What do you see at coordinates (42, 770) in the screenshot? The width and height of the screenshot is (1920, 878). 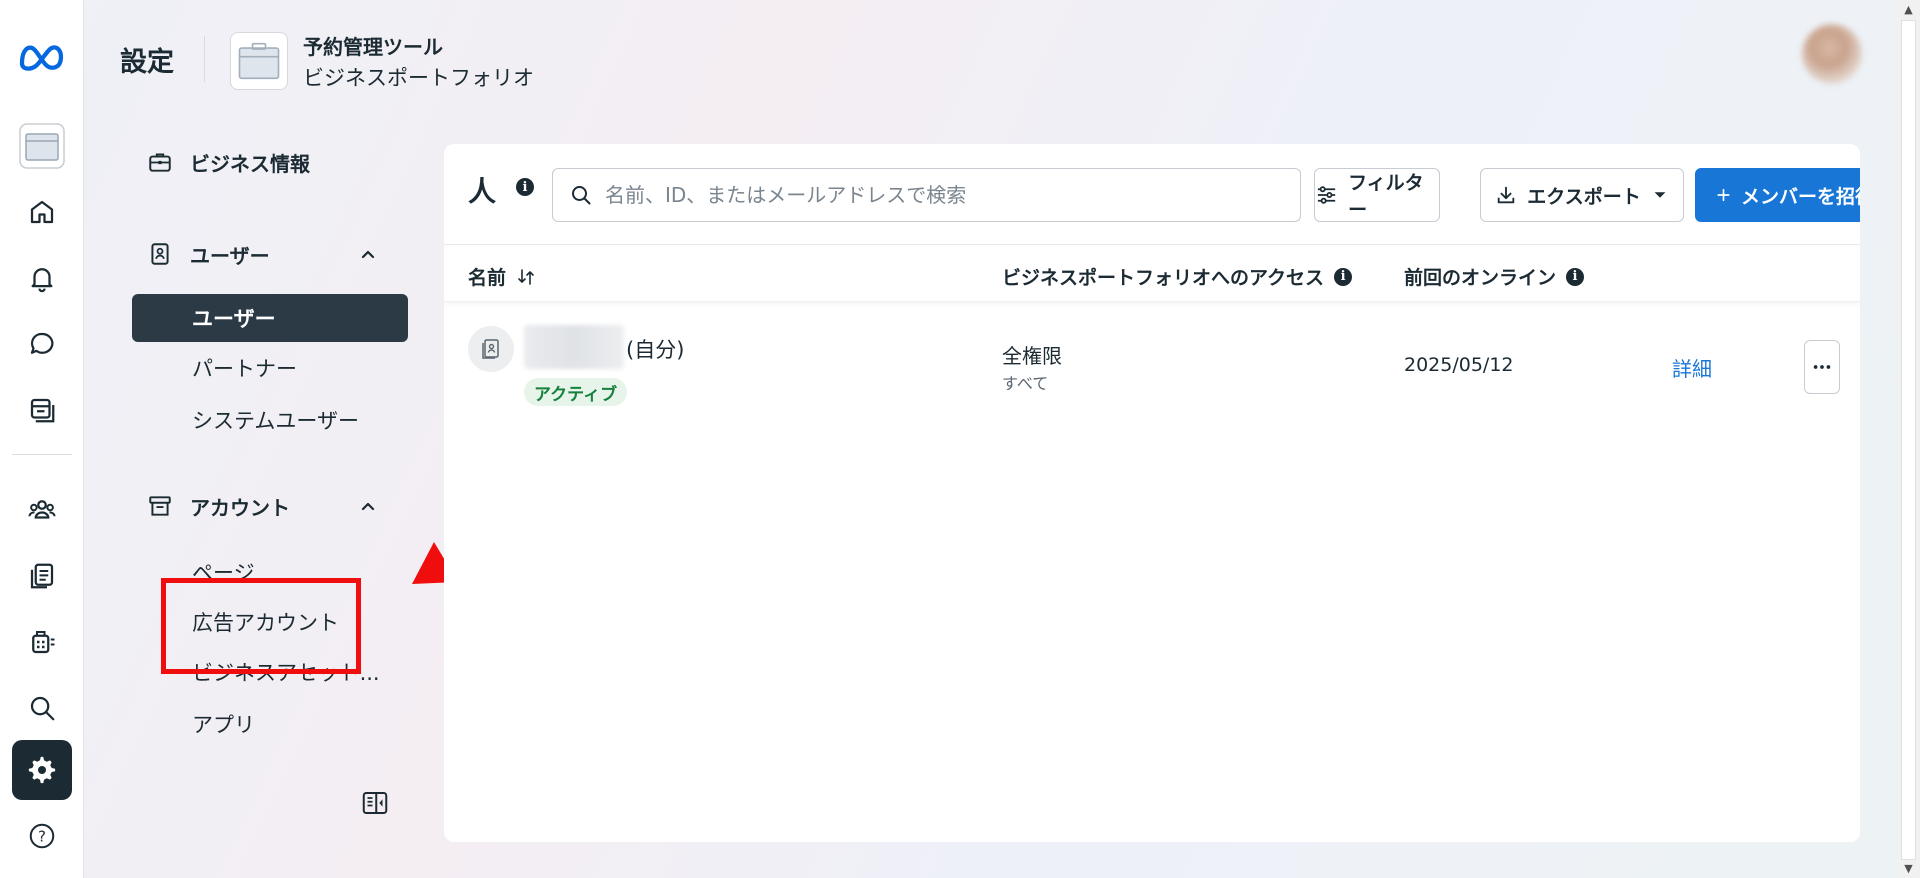 I see `settings-gear-icon` at bounding box center [42, 770].